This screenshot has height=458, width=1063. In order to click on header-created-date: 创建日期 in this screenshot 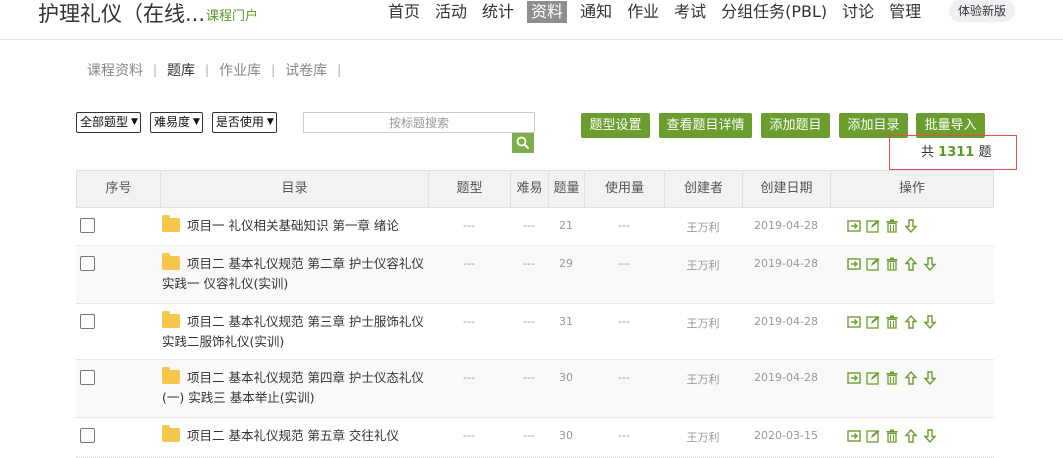, I will do `click(787, 189)`.